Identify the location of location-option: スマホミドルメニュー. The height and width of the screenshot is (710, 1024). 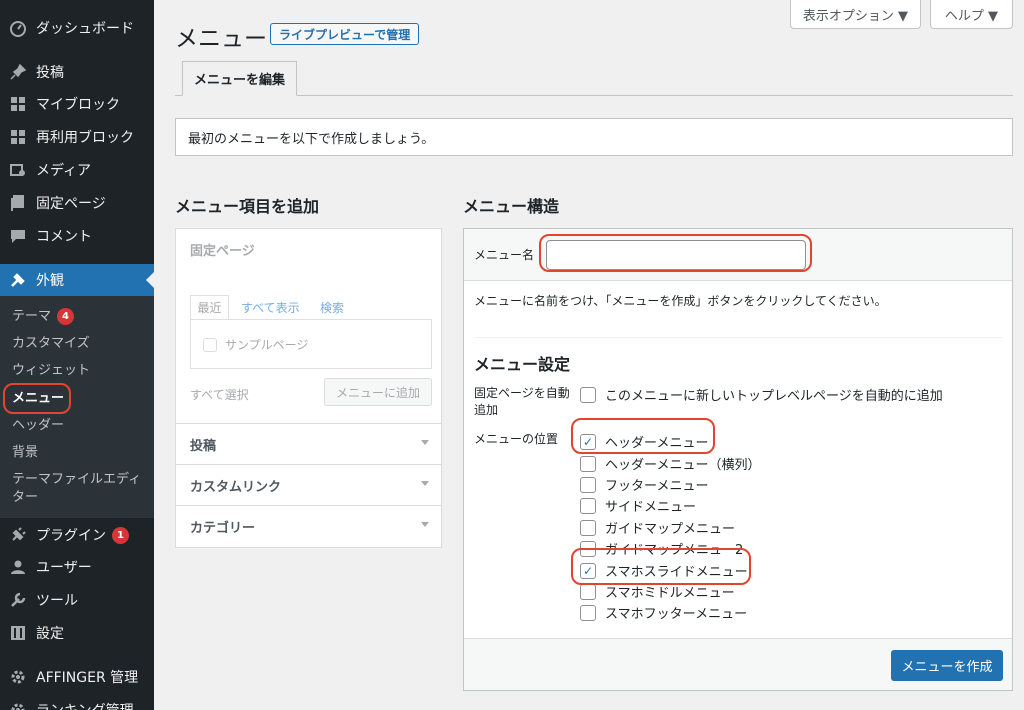
(657, 591).